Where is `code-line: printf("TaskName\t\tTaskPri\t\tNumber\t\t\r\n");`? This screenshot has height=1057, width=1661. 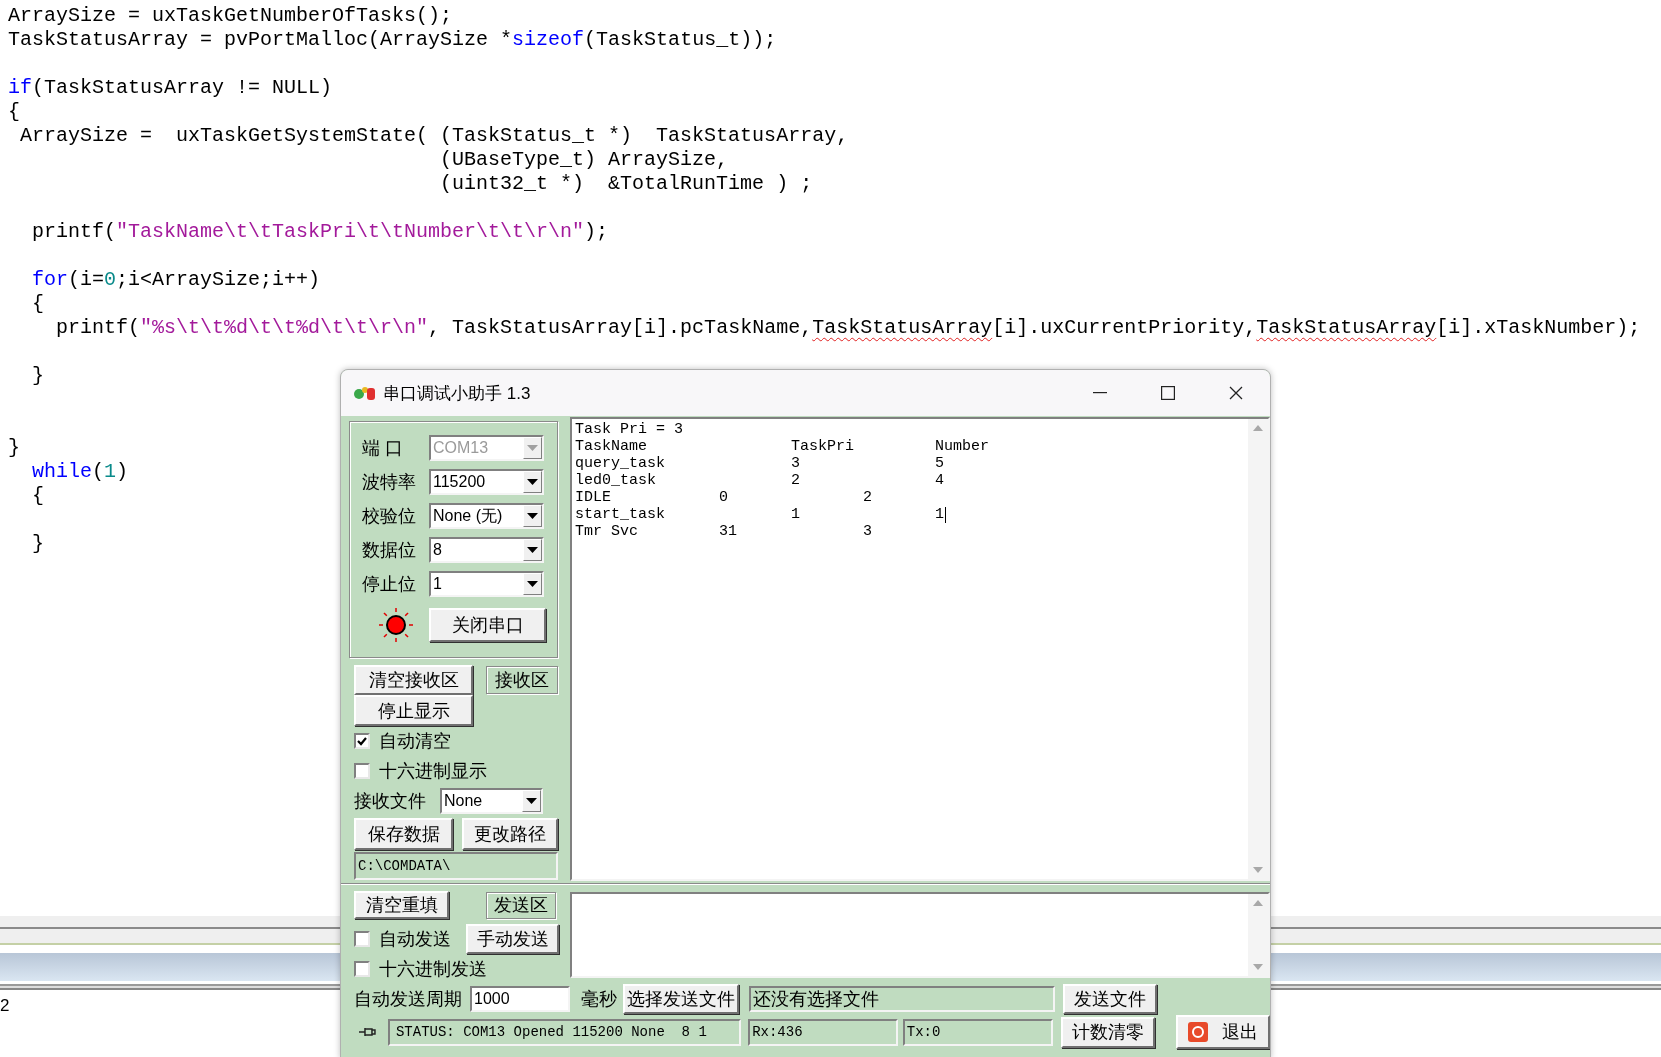 code-line: printf("TaskName\t\tTaskPri\t\tNumber\t\t\r\n"); is located at coordinates (320, 232).